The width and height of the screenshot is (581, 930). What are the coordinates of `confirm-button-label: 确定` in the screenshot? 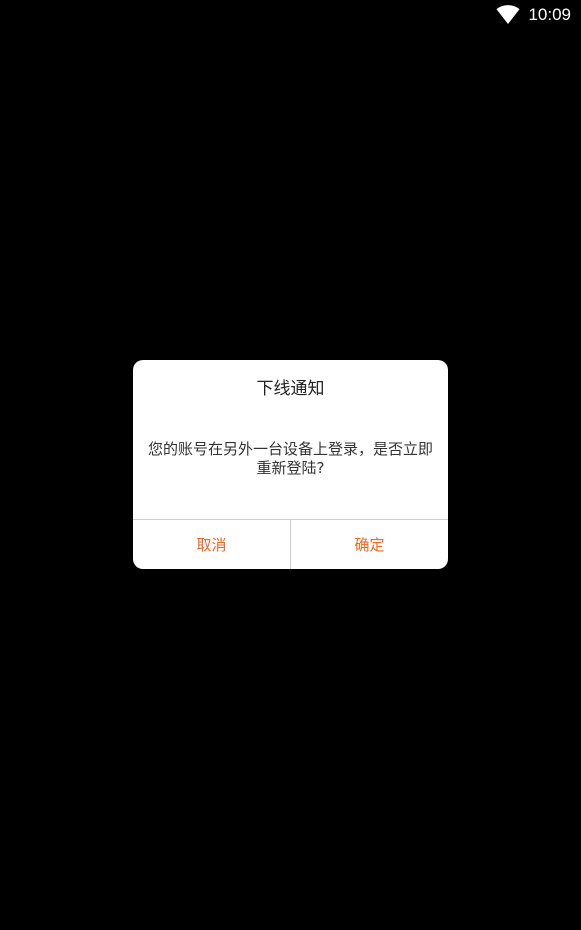 It's located at (369, 545).